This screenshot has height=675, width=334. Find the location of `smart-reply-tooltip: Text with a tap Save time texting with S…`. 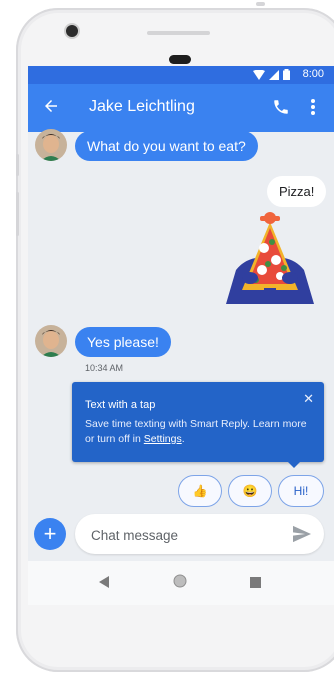

smart-reply-tooltip: Text with a tap Save time texting with S… is located at coordinates (198, 425).